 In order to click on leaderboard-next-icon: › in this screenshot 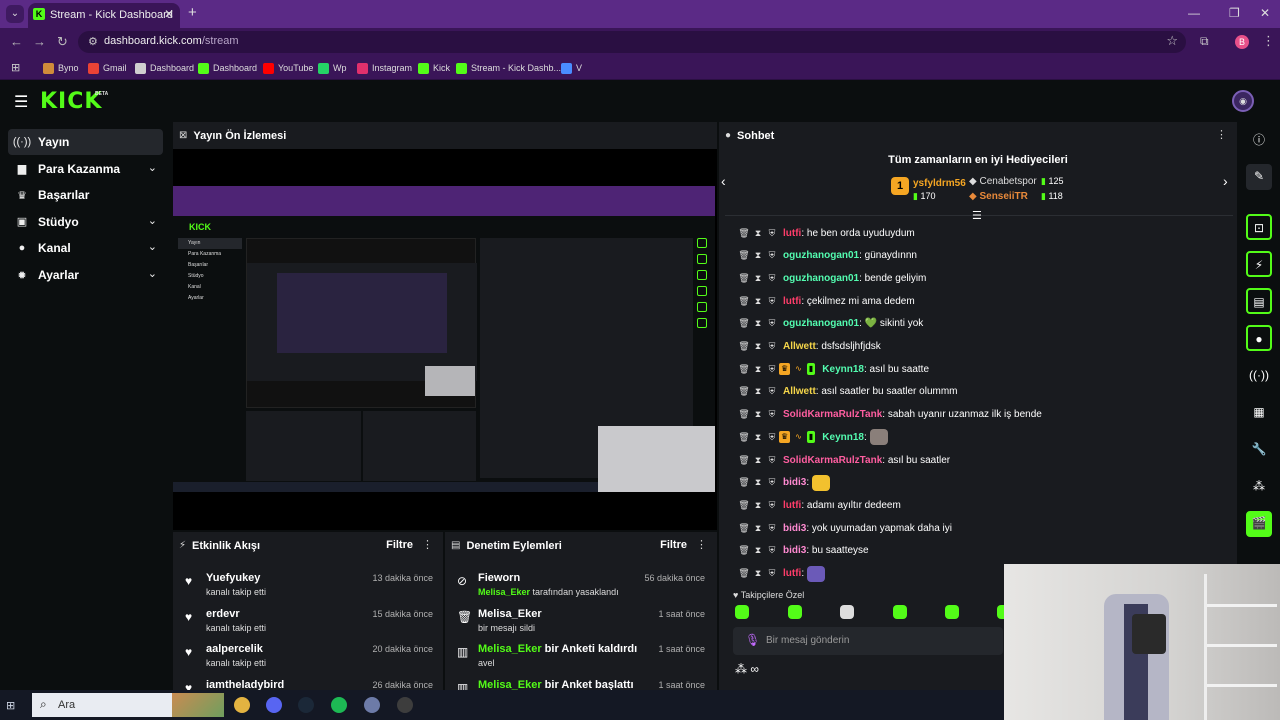, I will do `click(1225, 181)`.